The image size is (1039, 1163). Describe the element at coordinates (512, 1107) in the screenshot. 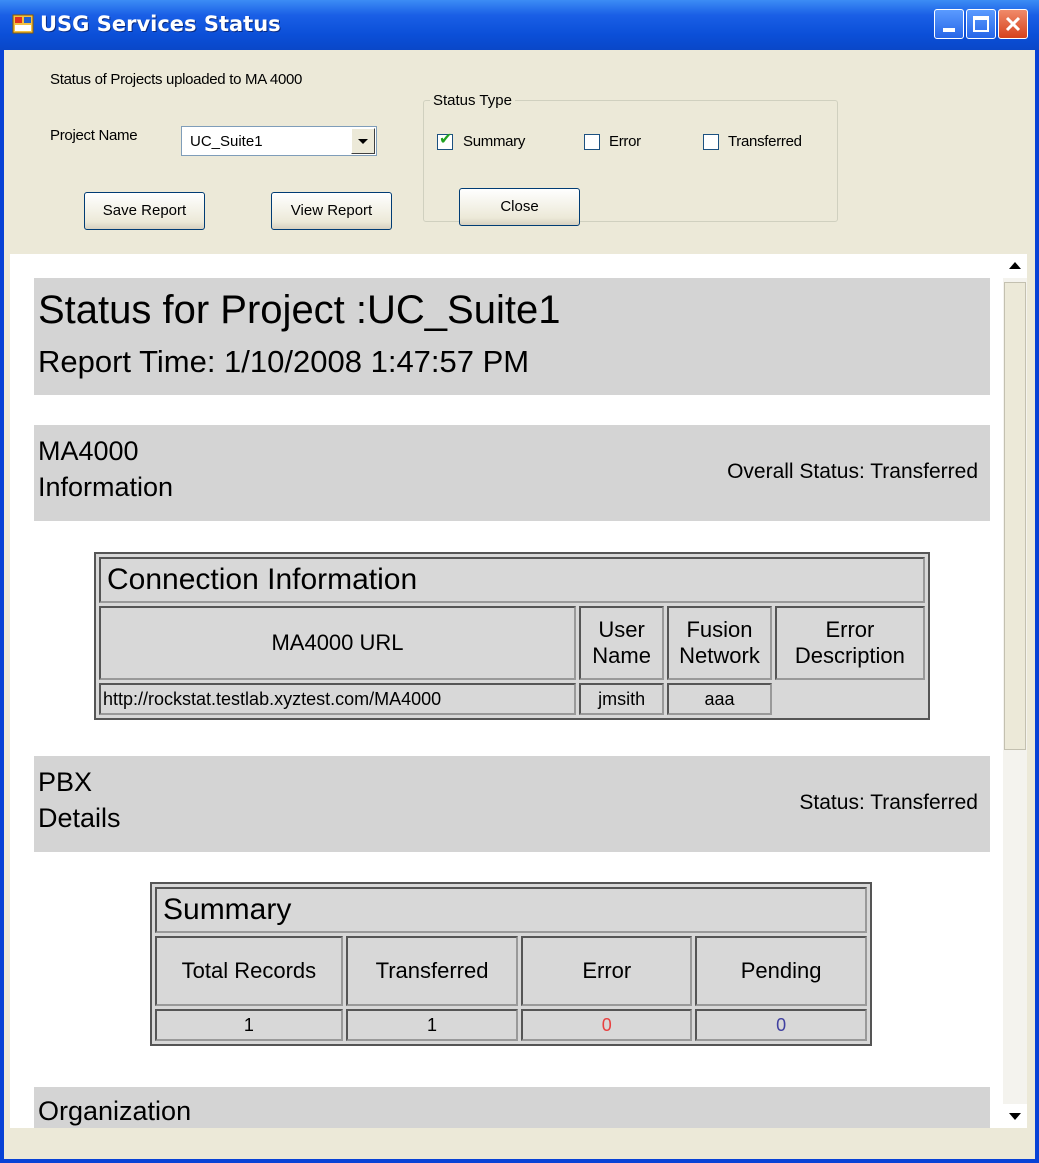

I see `organization-section-header: Organization` at that location.